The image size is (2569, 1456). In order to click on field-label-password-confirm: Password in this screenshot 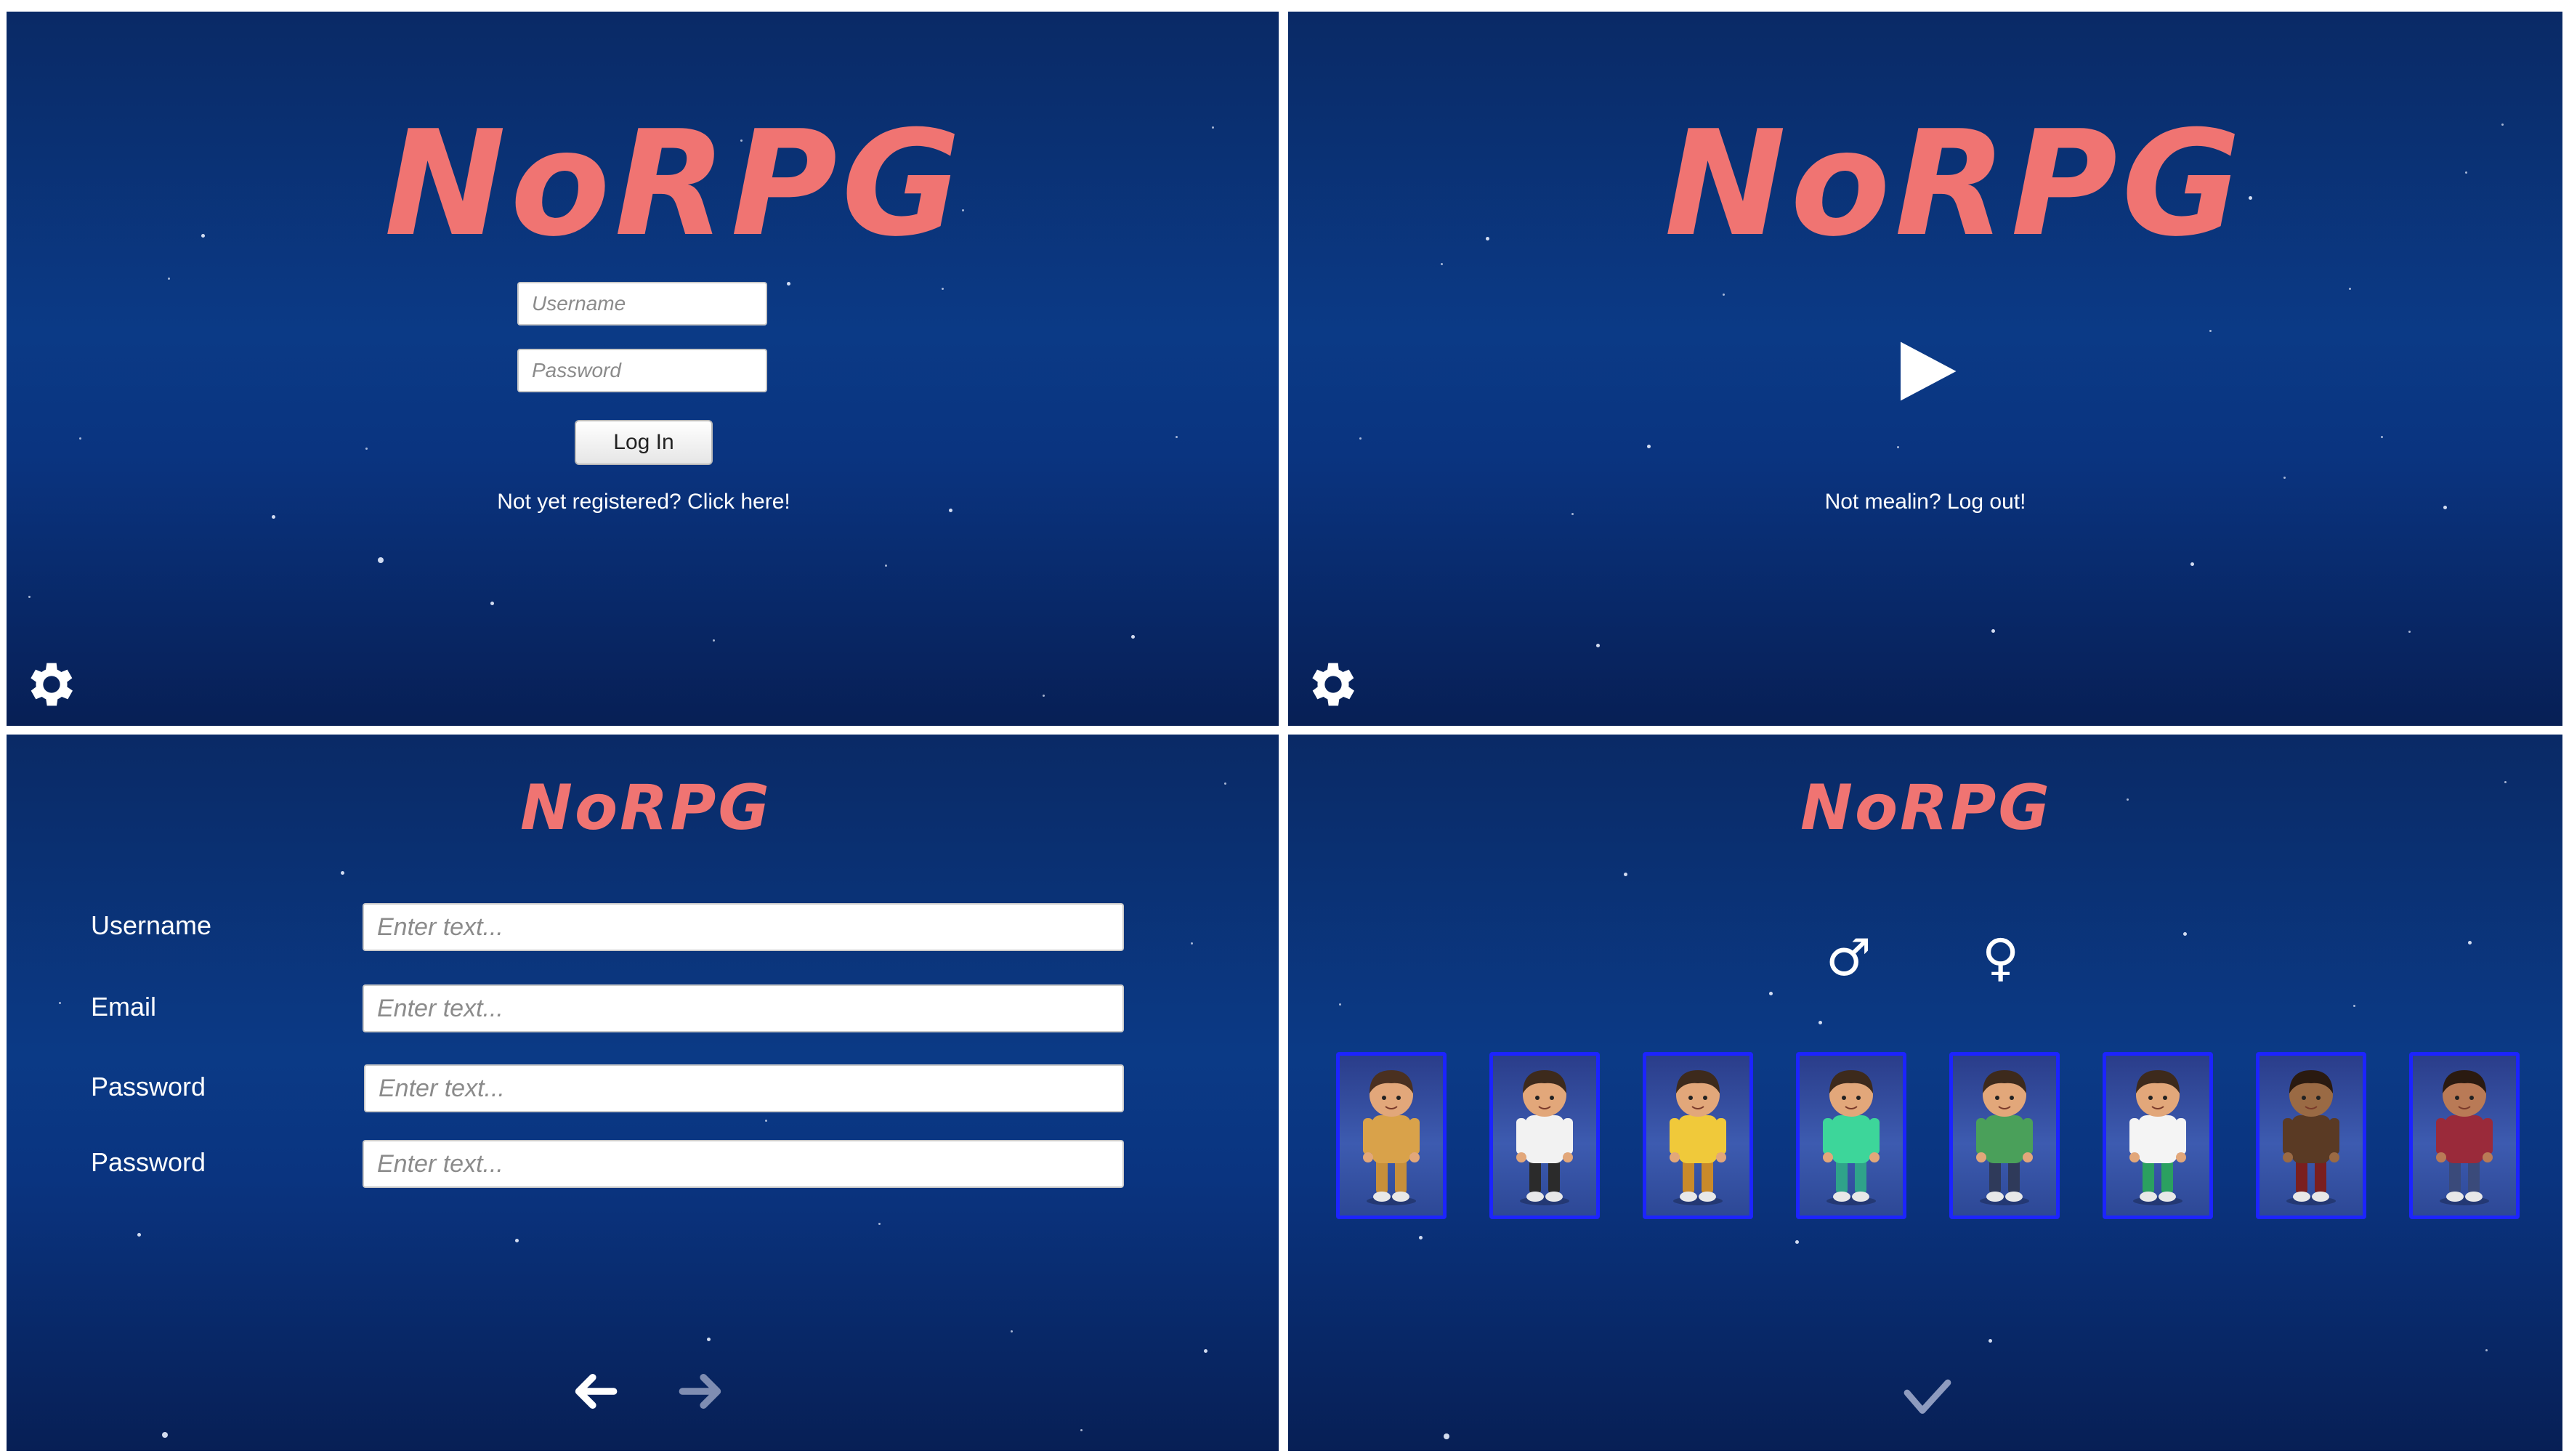, I will do `click(148, 1162)`.